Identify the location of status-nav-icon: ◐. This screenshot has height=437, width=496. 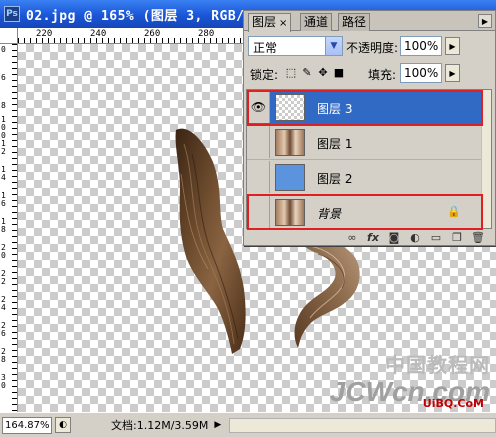
(63, 425).